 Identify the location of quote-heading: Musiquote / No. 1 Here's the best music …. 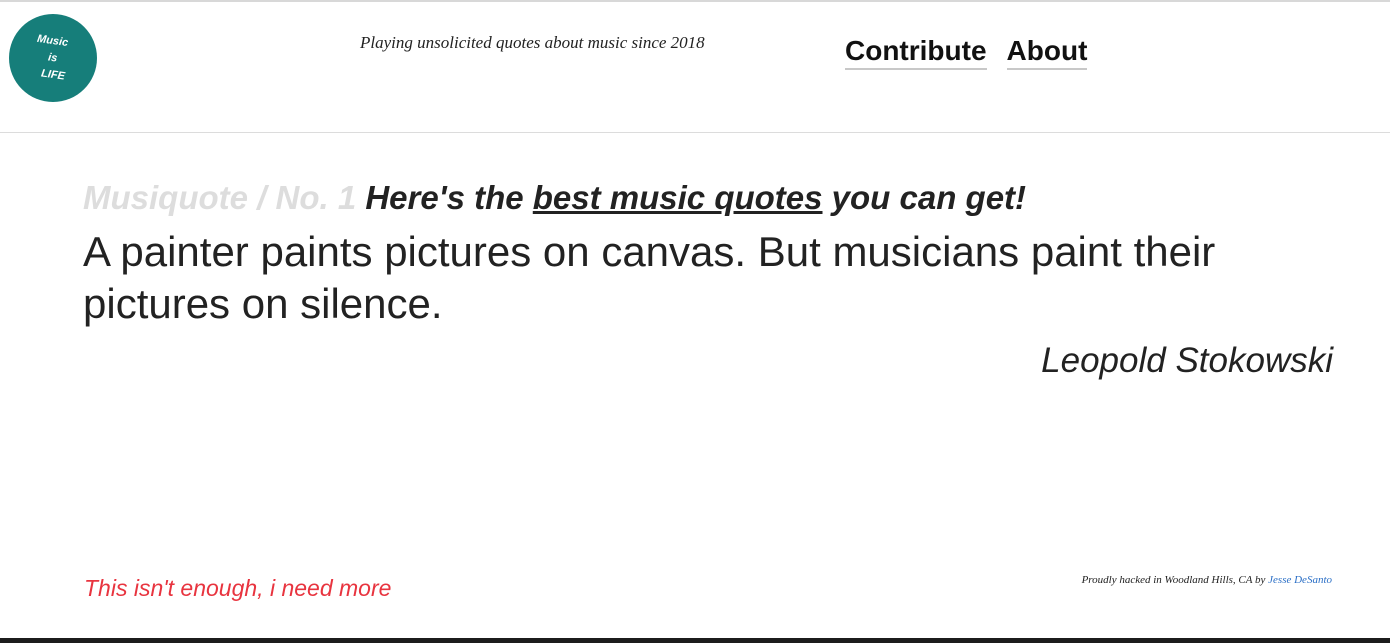
(708, 198).